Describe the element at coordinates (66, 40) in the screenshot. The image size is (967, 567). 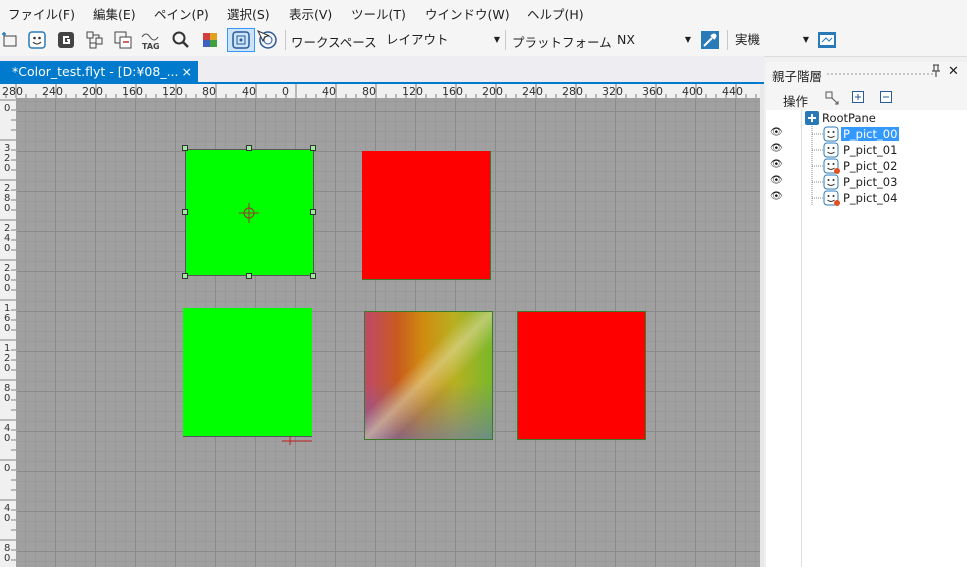
I see `group-icon` at that location.